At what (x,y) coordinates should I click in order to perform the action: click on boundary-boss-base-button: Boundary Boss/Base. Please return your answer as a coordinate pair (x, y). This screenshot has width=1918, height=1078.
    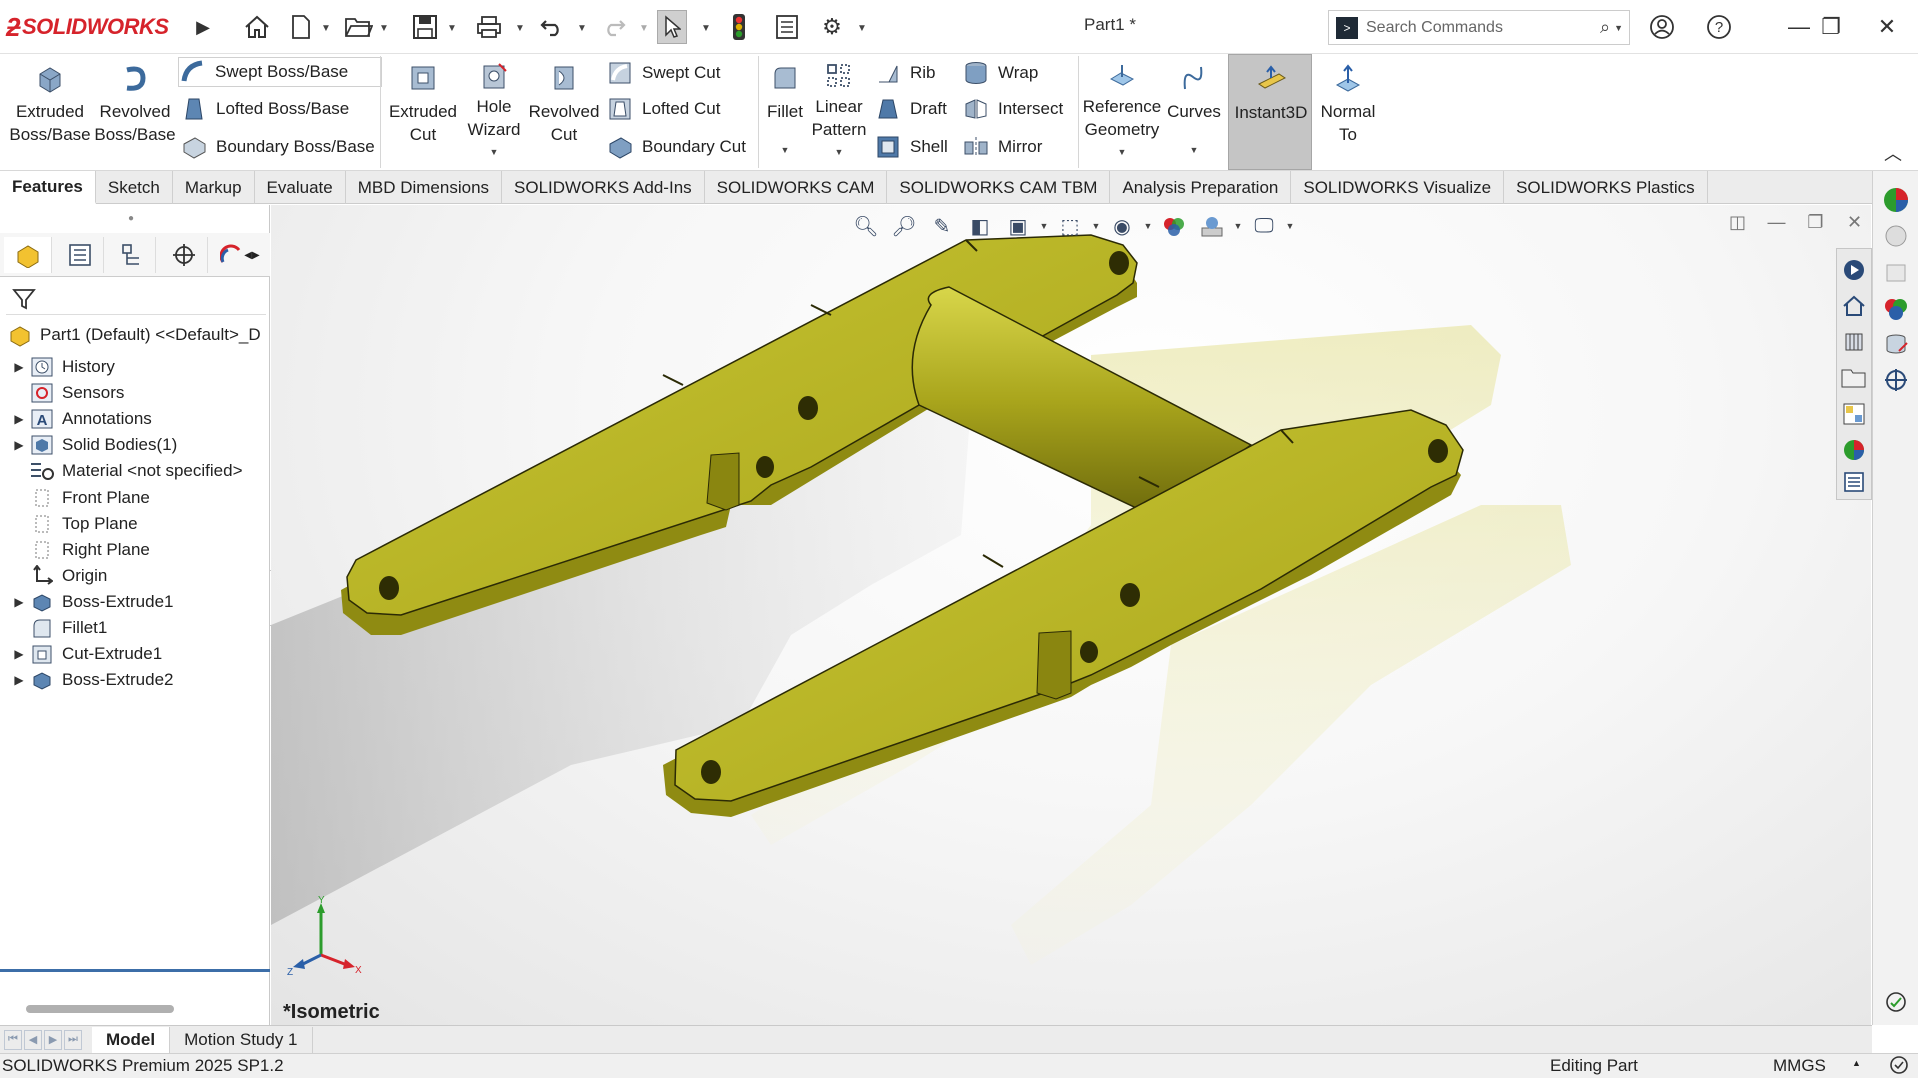
    Looking at the image, I should click on (277, 147).